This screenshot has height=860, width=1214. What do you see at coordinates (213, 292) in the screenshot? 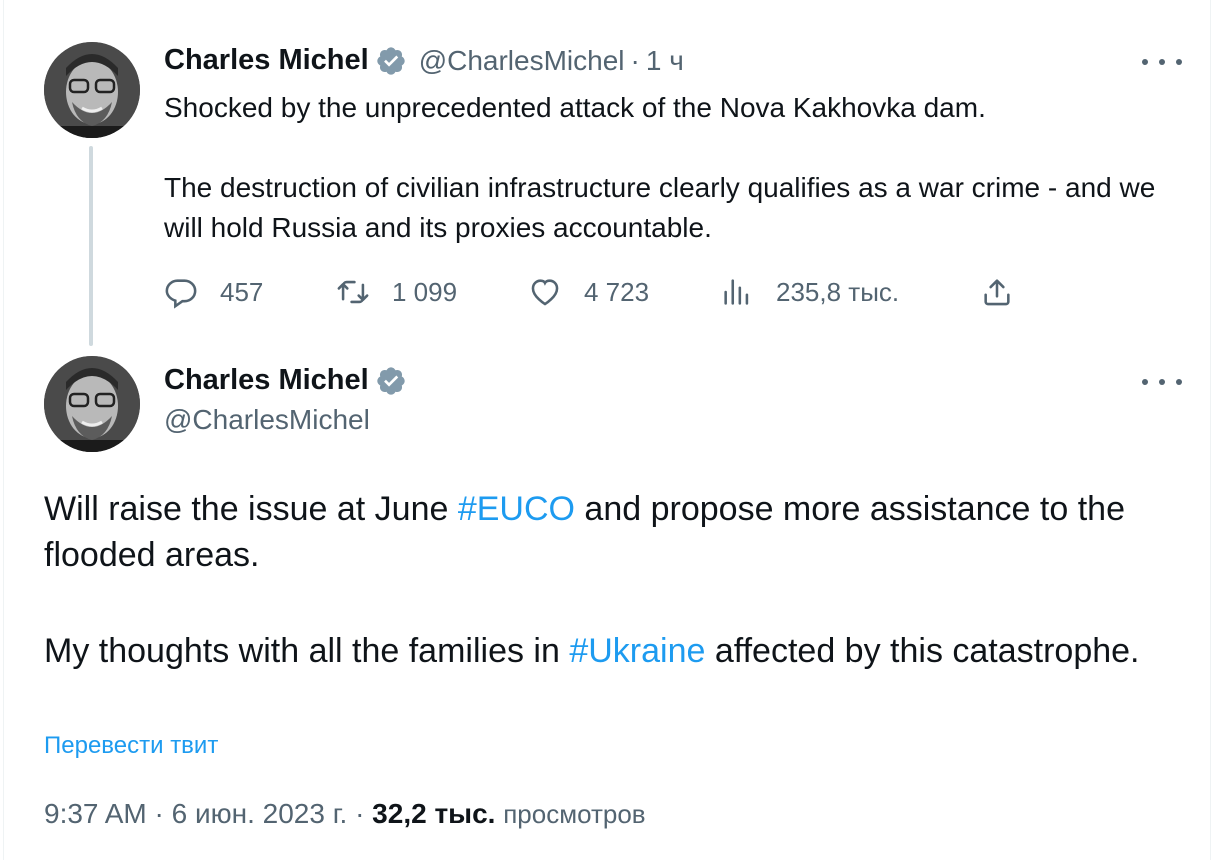
I see `reply-button: 457` at bounding box center [213, 292].